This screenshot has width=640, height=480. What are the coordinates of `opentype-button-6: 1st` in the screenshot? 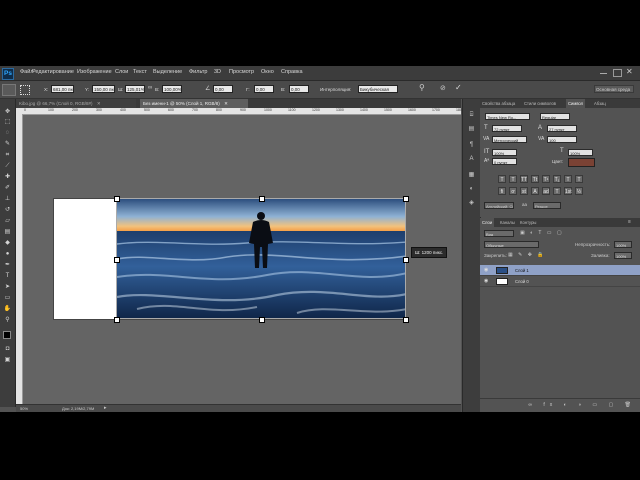 It's located at (568, 191).